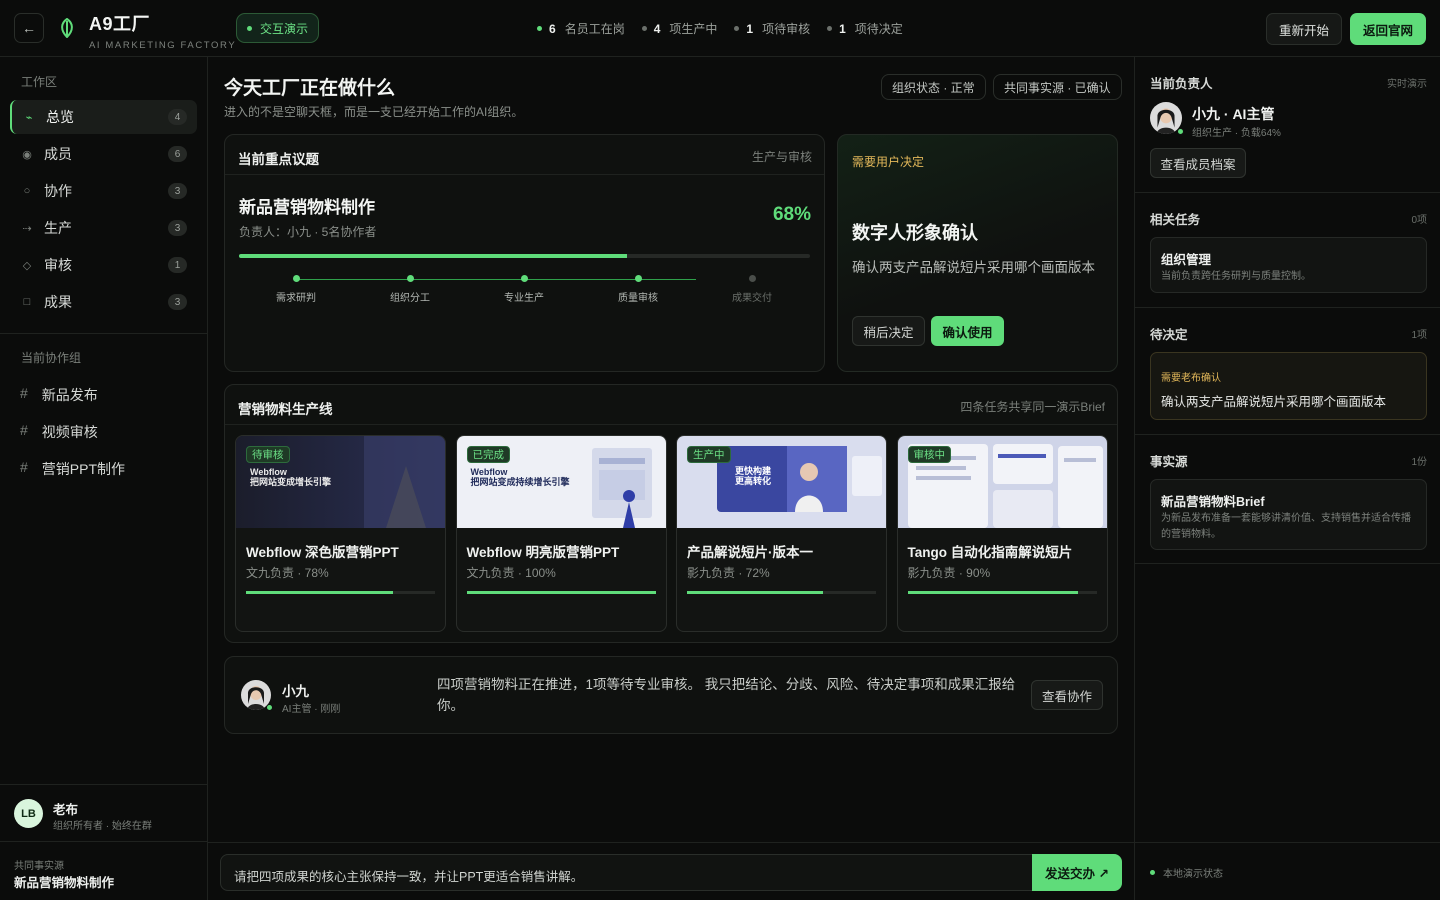 This screenshot has width=1440, height=900. I want to click on home-button: 返回官网, so click(1388, 29).